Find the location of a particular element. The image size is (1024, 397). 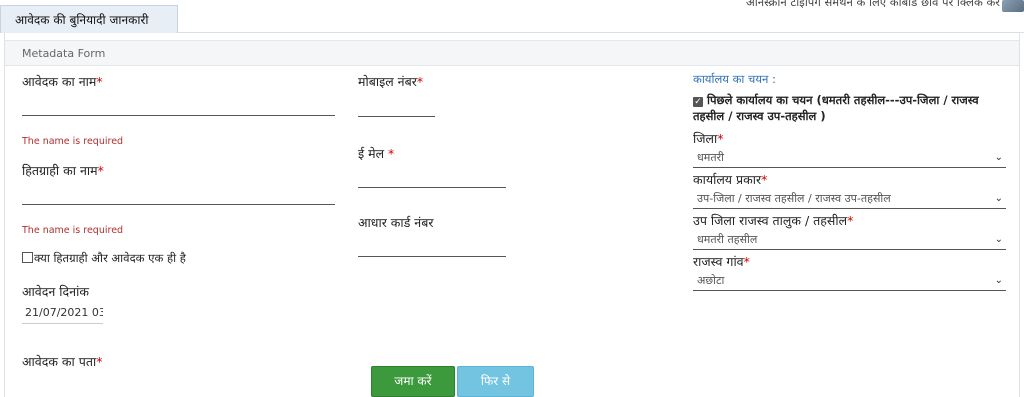

village-value: अछोटा is located at coordinates (711, 280).